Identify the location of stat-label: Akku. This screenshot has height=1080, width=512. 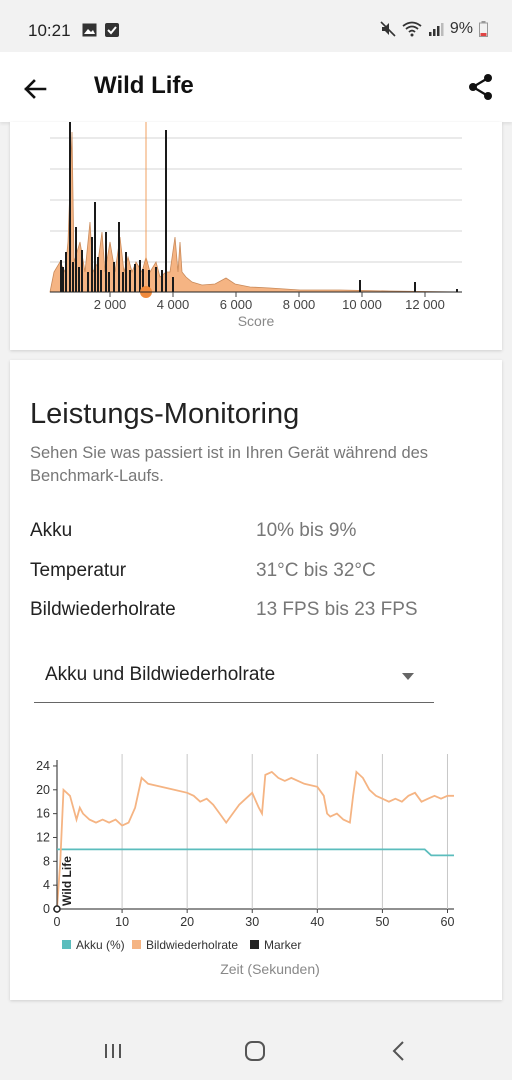
(51, 530).